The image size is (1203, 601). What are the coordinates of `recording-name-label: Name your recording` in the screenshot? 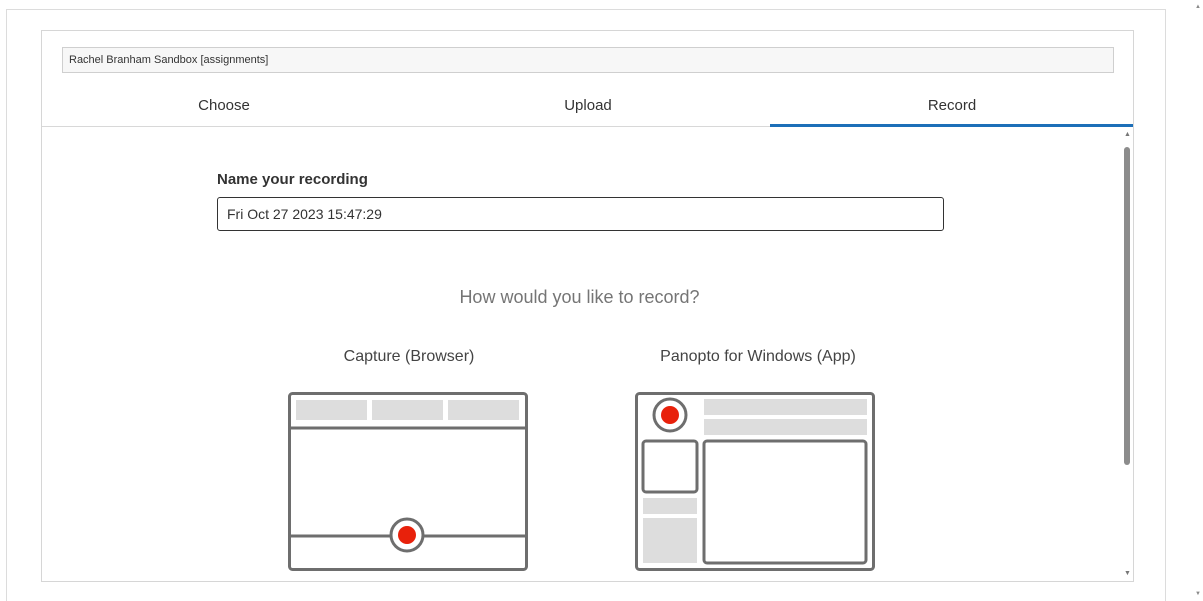 It's located at (292, 179).